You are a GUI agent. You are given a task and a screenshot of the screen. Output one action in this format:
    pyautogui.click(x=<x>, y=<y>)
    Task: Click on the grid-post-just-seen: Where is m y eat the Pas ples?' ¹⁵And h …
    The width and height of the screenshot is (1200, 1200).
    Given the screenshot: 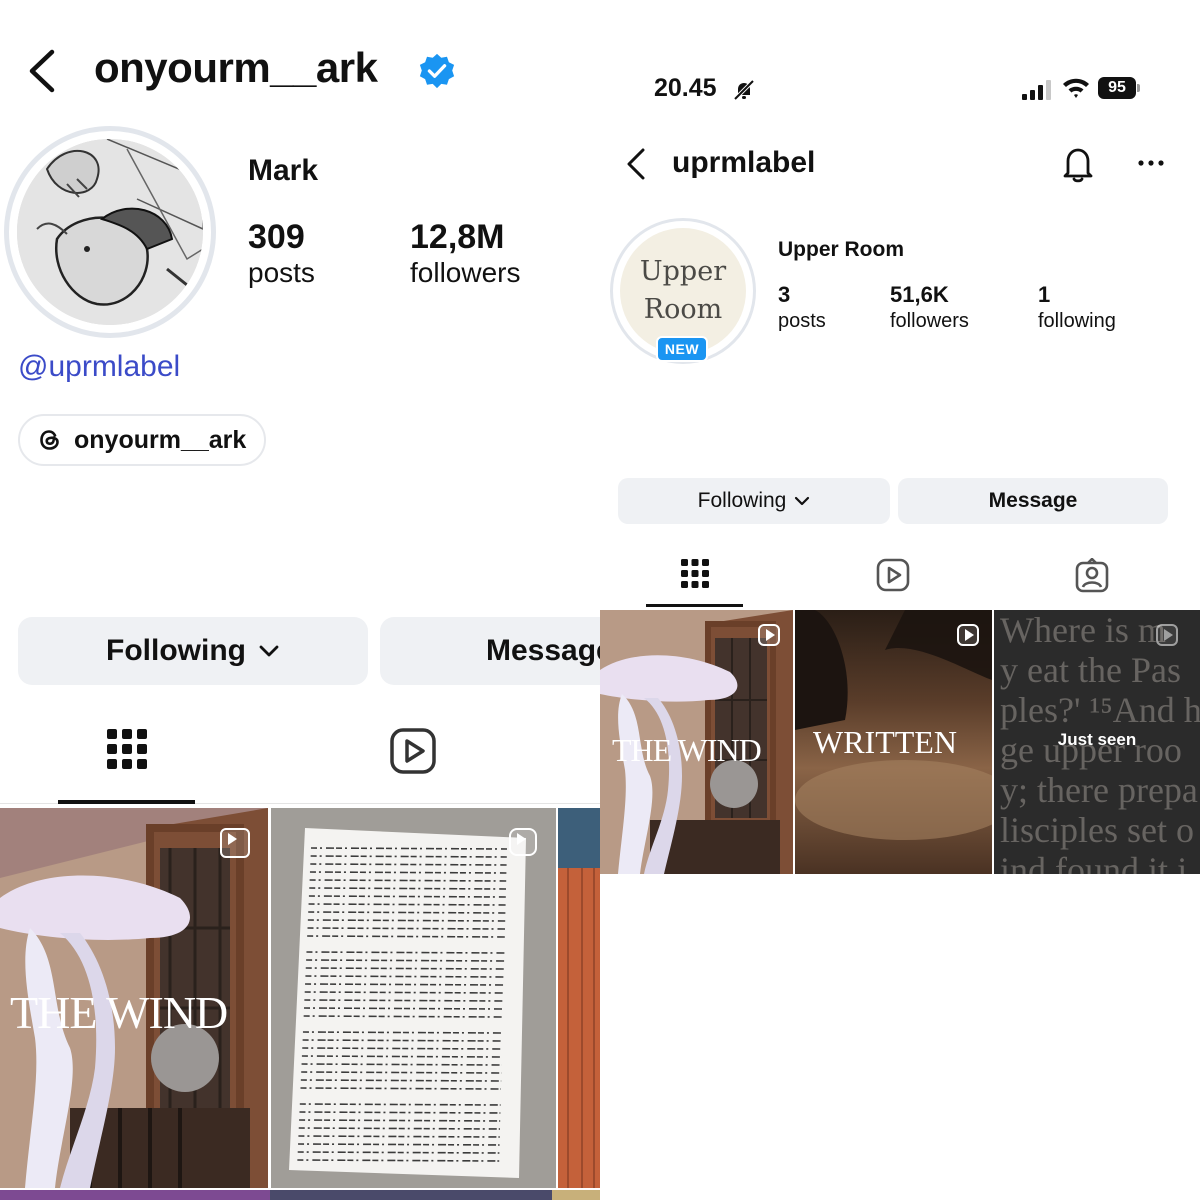 What is the action you would take?
    pyautogui.click(x=1097, y=742)
    